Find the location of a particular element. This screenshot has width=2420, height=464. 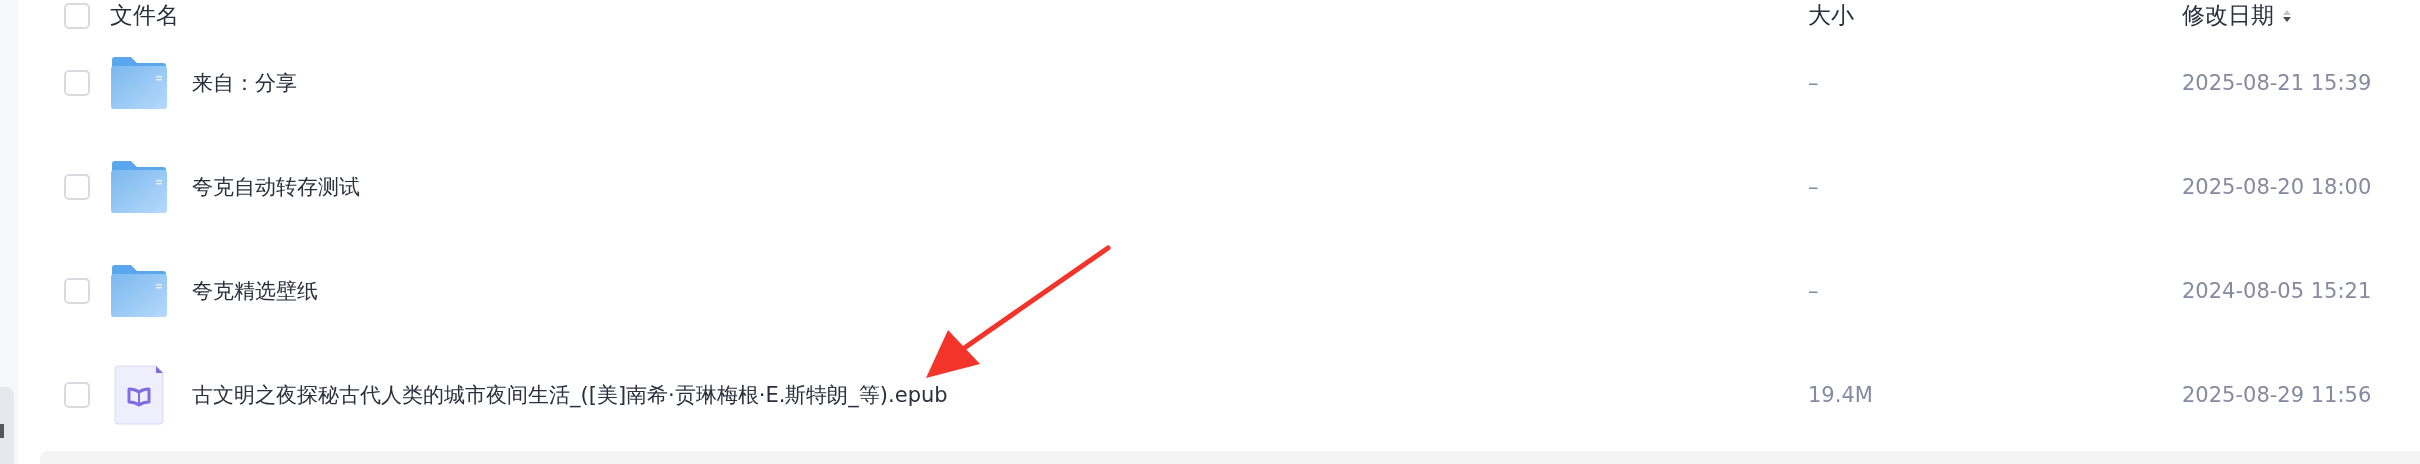

file-name: 夸克自动转存测试 is located at coordinates (276, 187).